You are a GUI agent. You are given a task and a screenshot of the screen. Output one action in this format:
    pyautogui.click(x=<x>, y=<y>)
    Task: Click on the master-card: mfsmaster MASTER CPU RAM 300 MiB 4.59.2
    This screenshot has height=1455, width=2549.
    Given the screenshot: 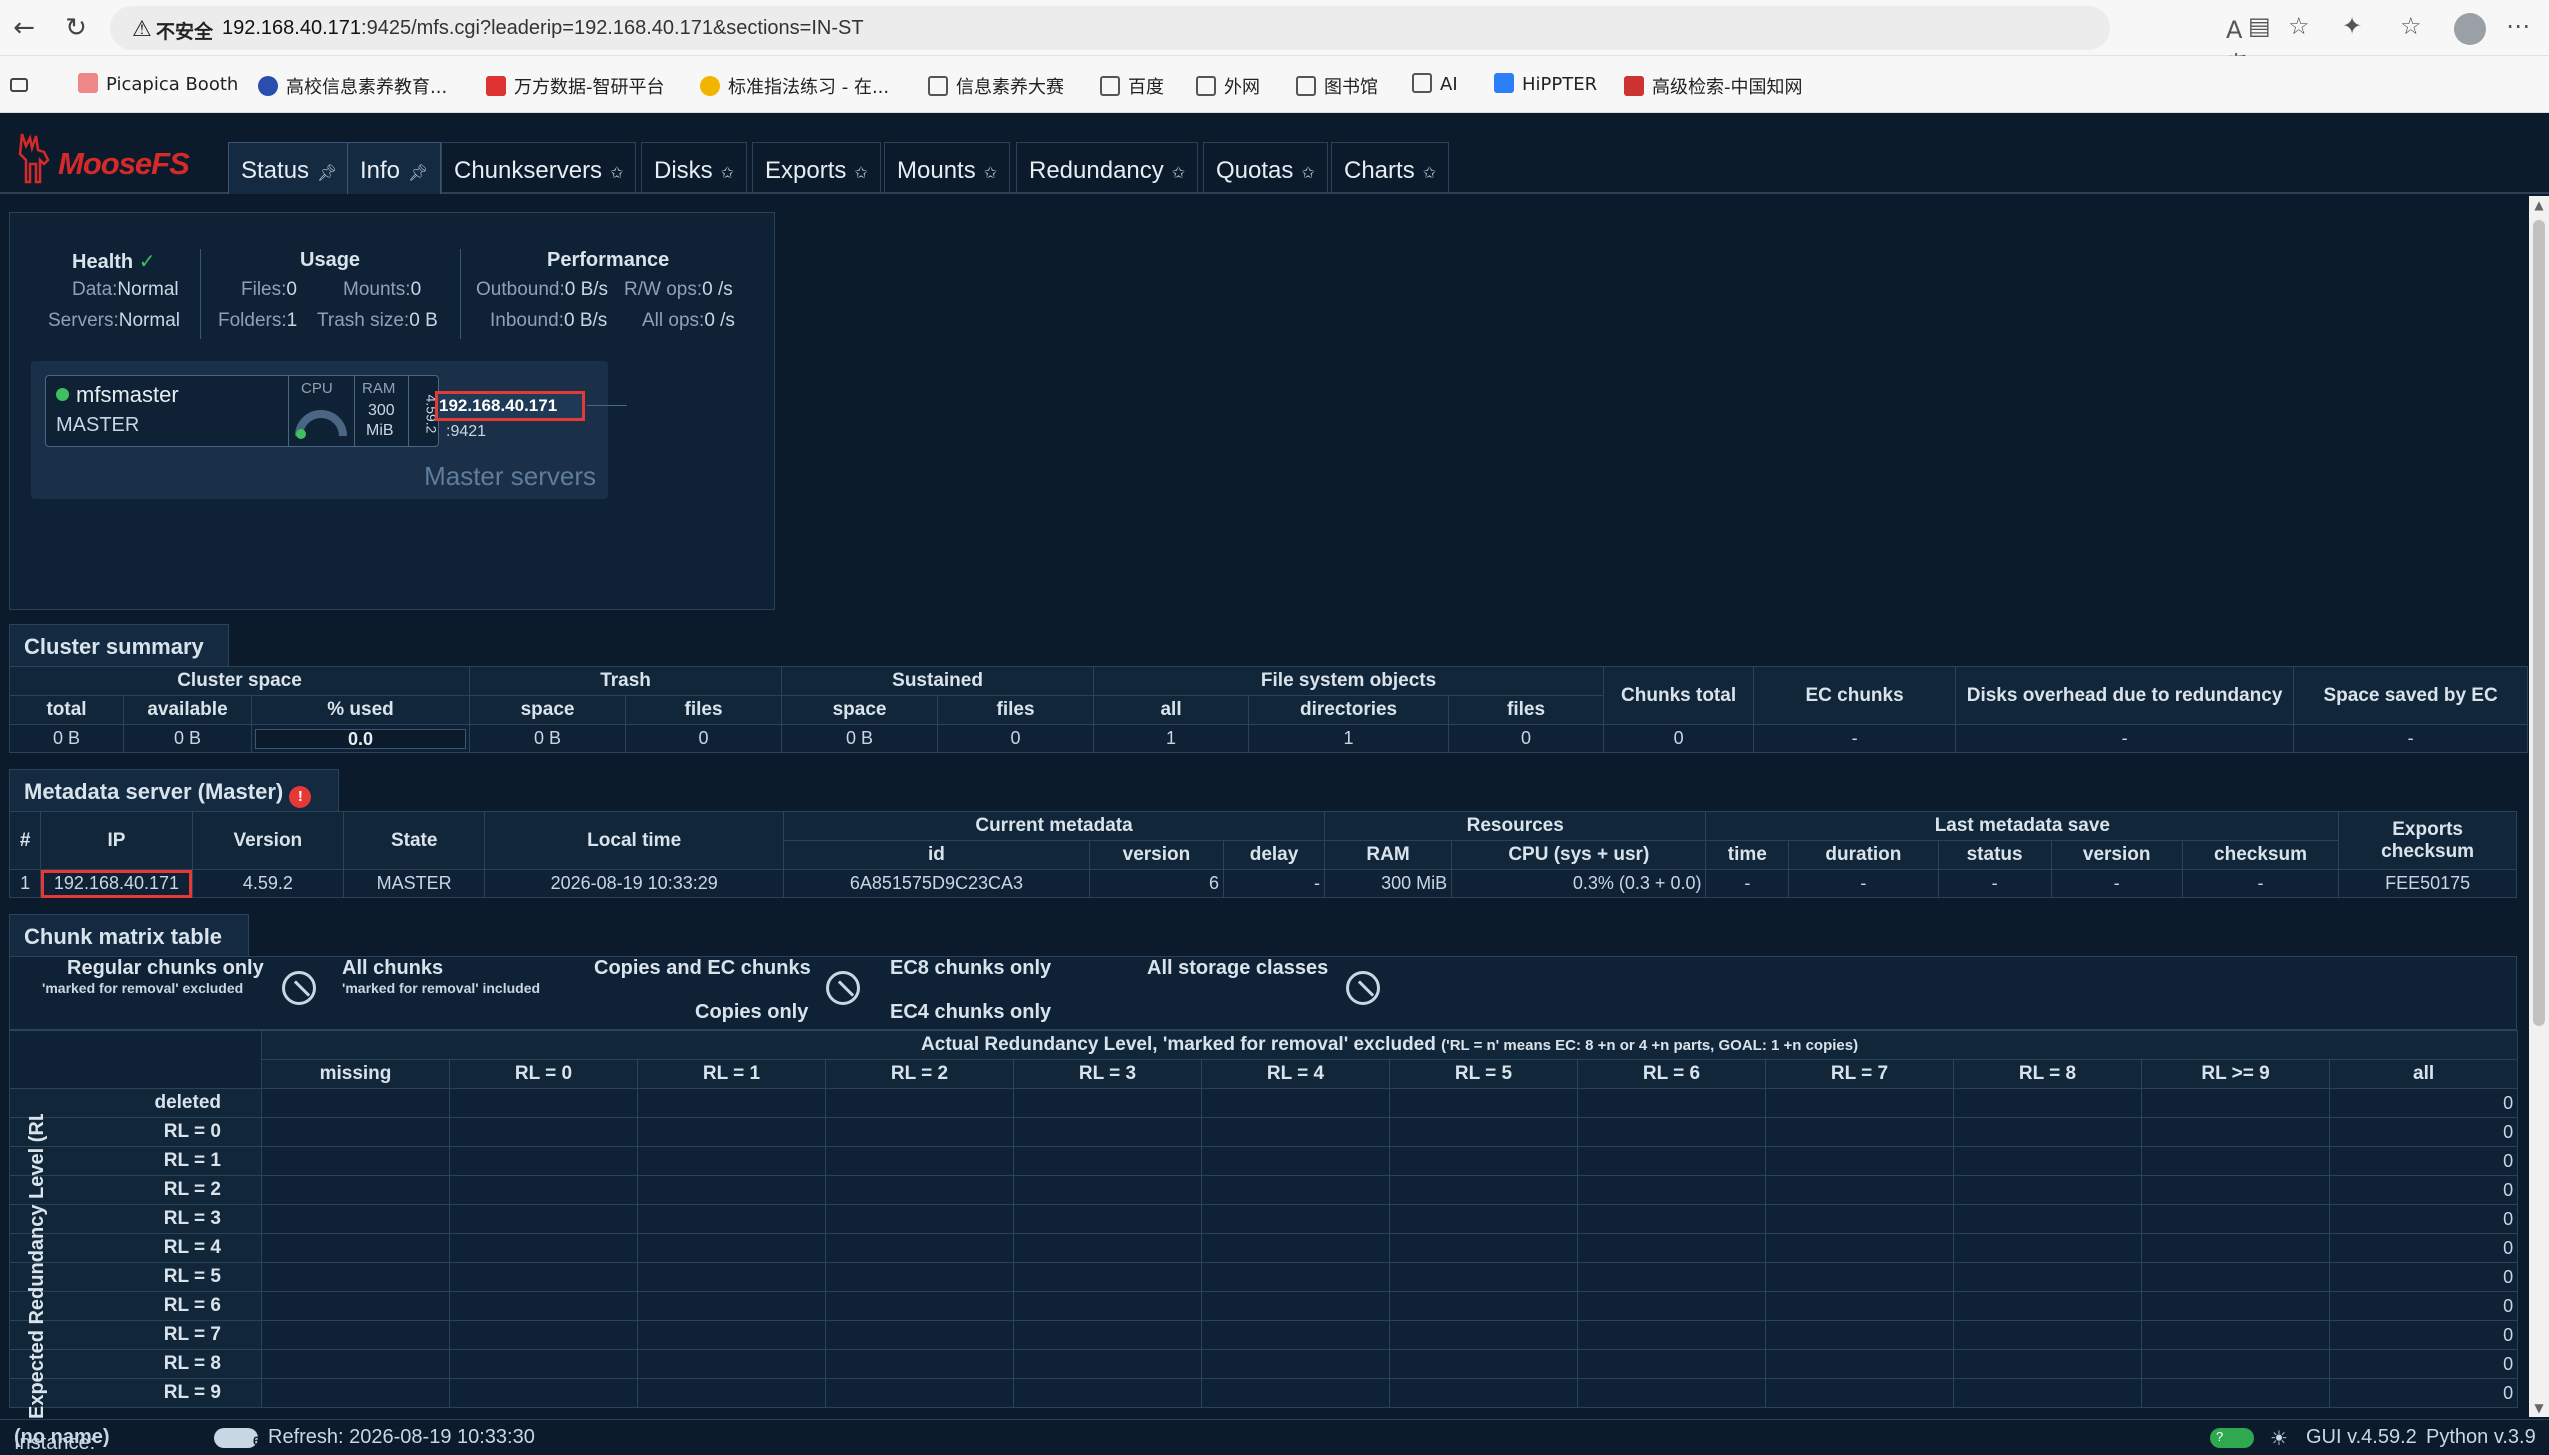 What is the action you would take?
    pyautogui.click(x=242, y=411)
    